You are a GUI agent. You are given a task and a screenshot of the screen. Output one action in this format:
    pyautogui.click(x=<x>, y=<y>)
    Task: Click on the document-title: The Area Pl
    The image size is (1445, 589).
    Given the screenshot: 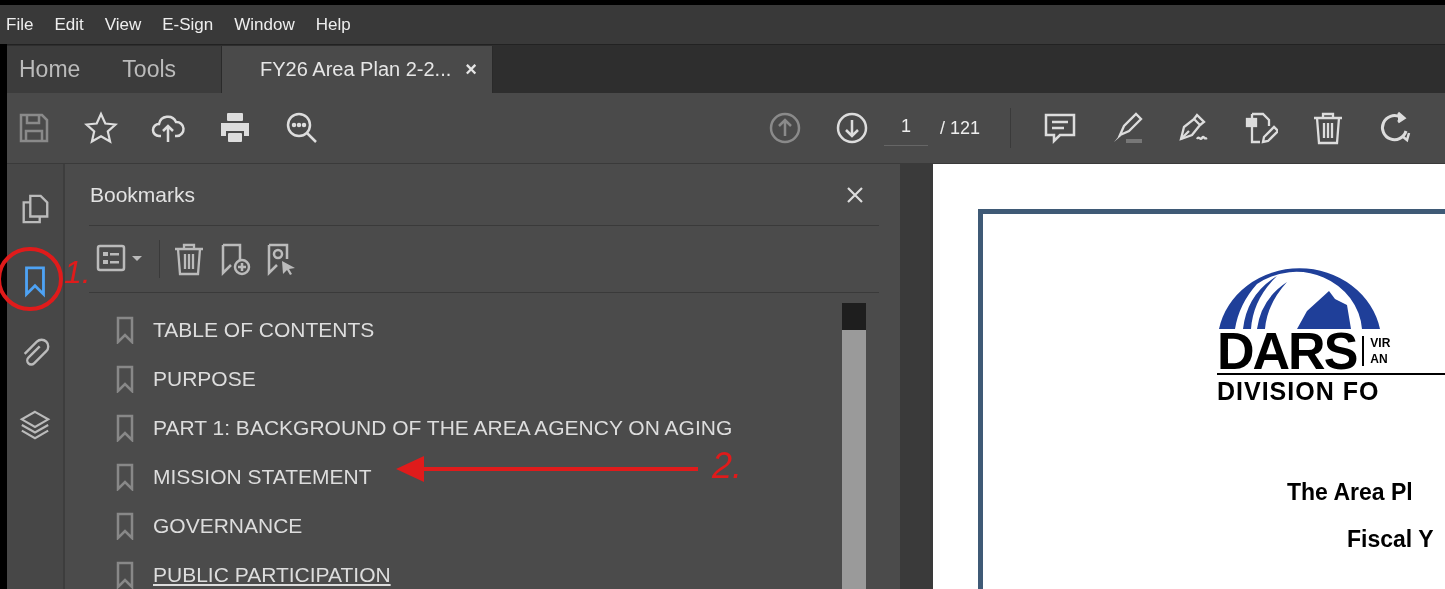 What is the action you would take?
    pyautogui.click(x=1350, y=492)
    